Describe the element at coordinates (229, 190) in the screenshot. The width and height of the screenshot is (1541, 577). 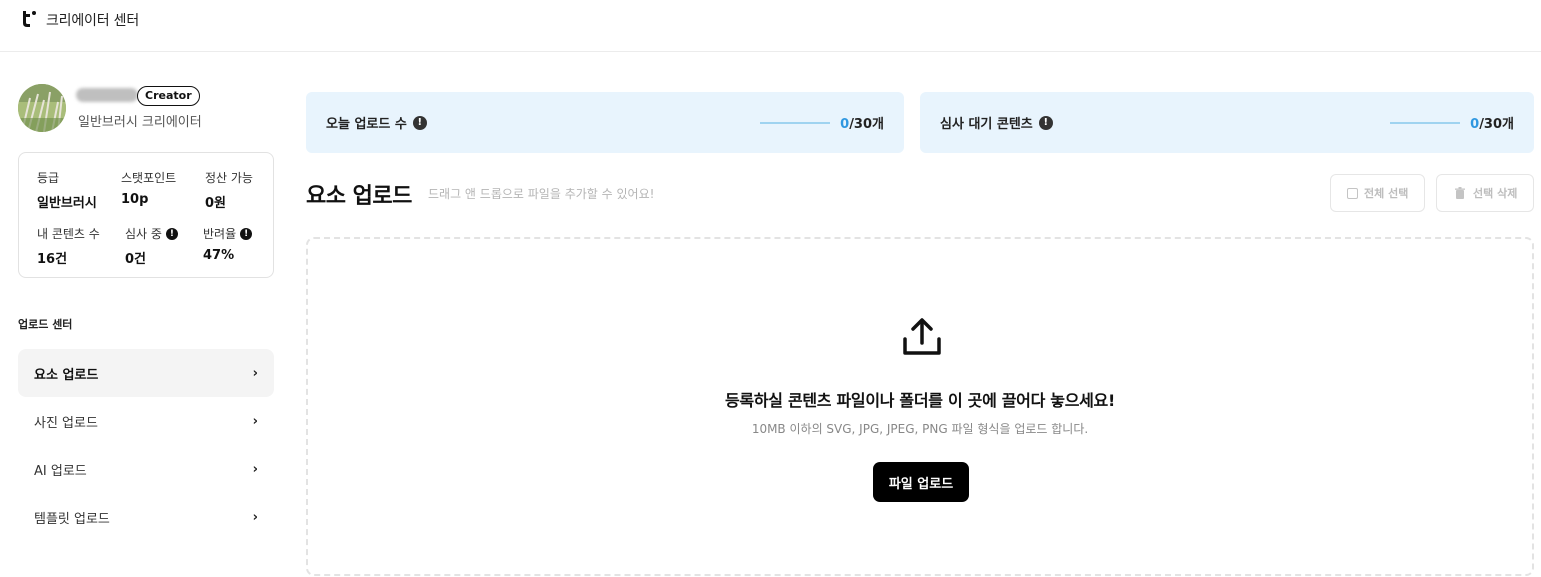
I see `stat-settle: 정산 가능 0원` at that location.